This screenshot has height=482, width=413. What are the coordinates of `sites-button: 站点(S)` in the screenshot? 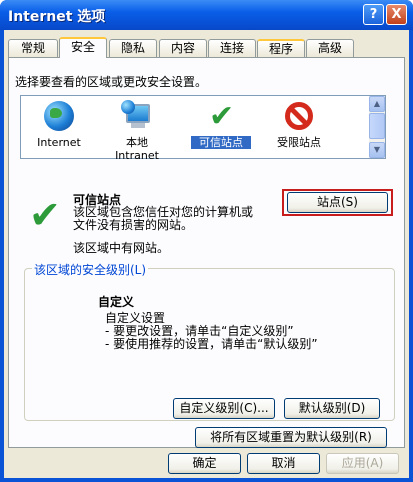 It's located at (337, 202).